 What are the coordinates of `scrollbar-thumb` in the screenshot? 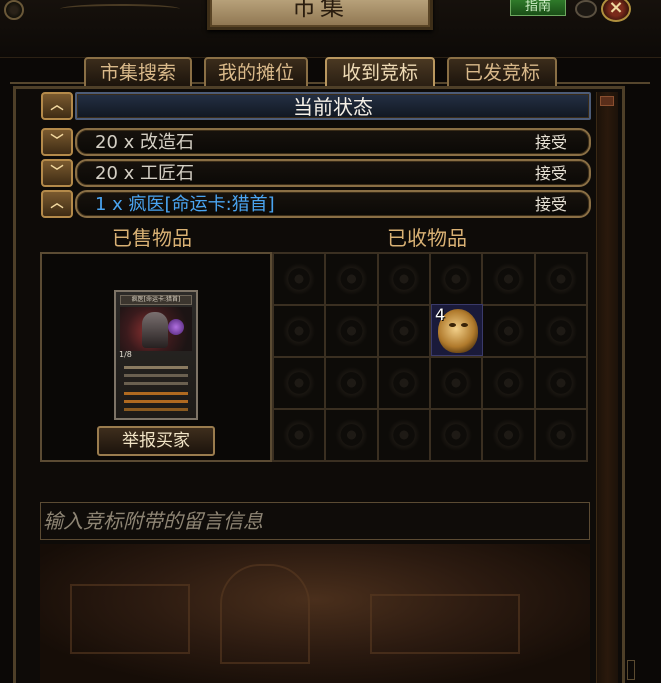 It's located at (607, 101).